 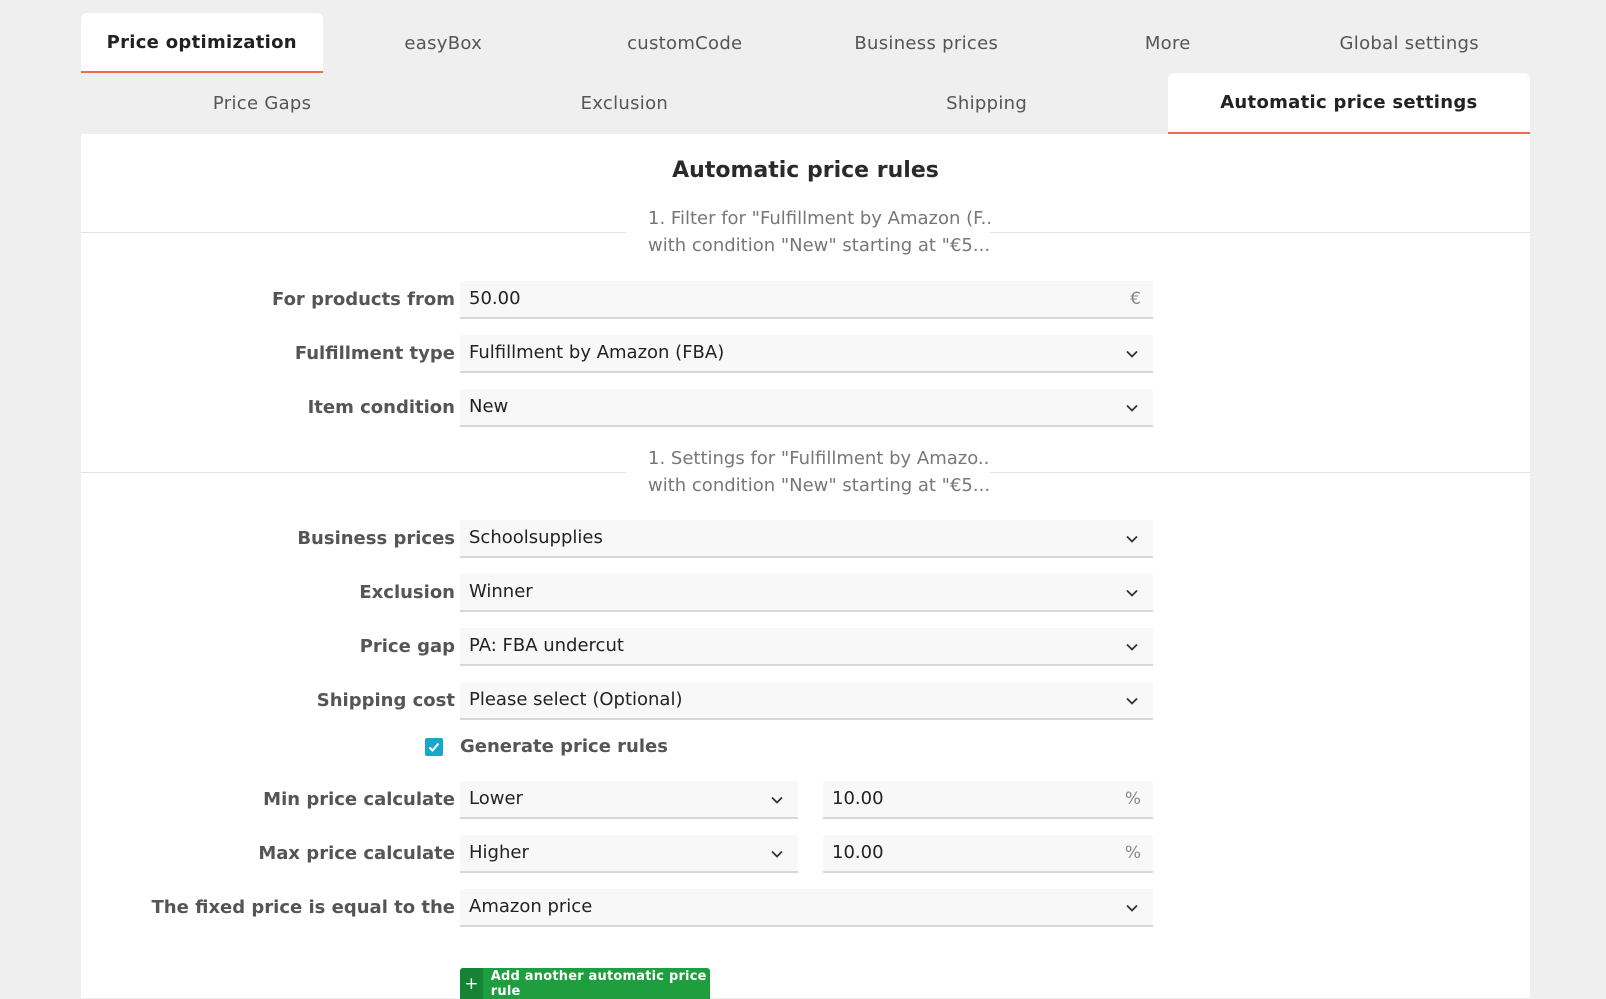 I want to click on row-max-price: Max price calculate Higher 10.00 %, so click(x=805, y=854).